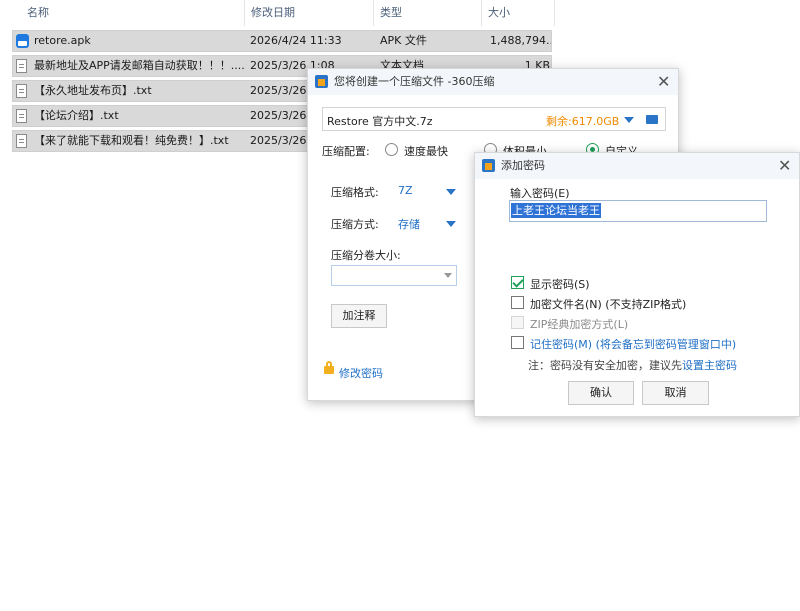 The image size is (800, 611). What do you see at coordinates (556, 210) in the screenshot?
I see `password-value: 上老王论坛当老王` at bounding box center [556, 210].